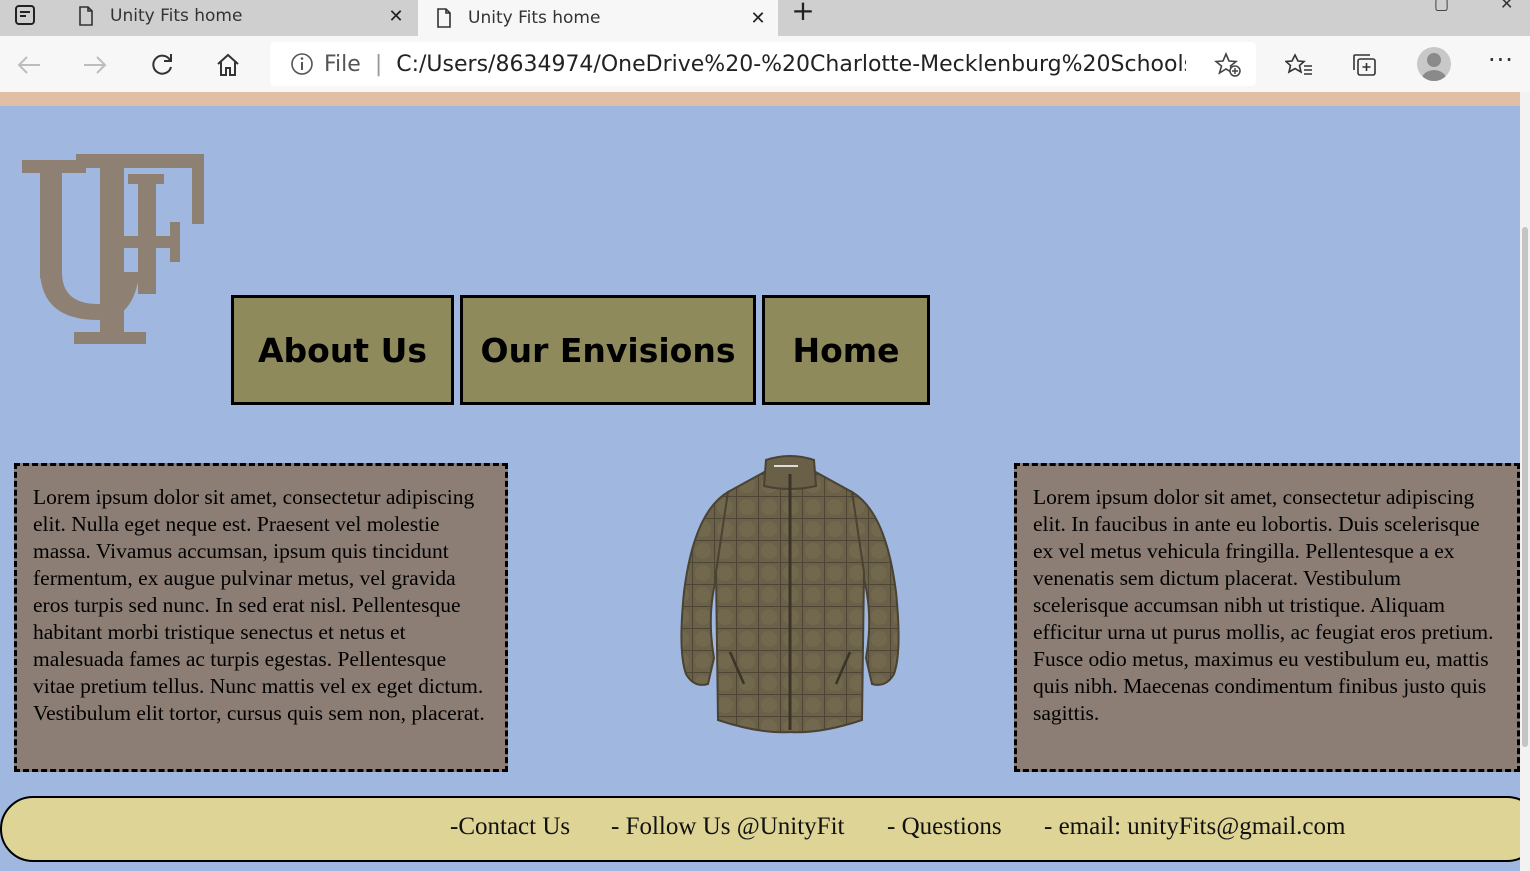  What do you see at coordinates (760, 99) in the screenshot?
I see `top-color-strip` at bounding box center [760, 99].